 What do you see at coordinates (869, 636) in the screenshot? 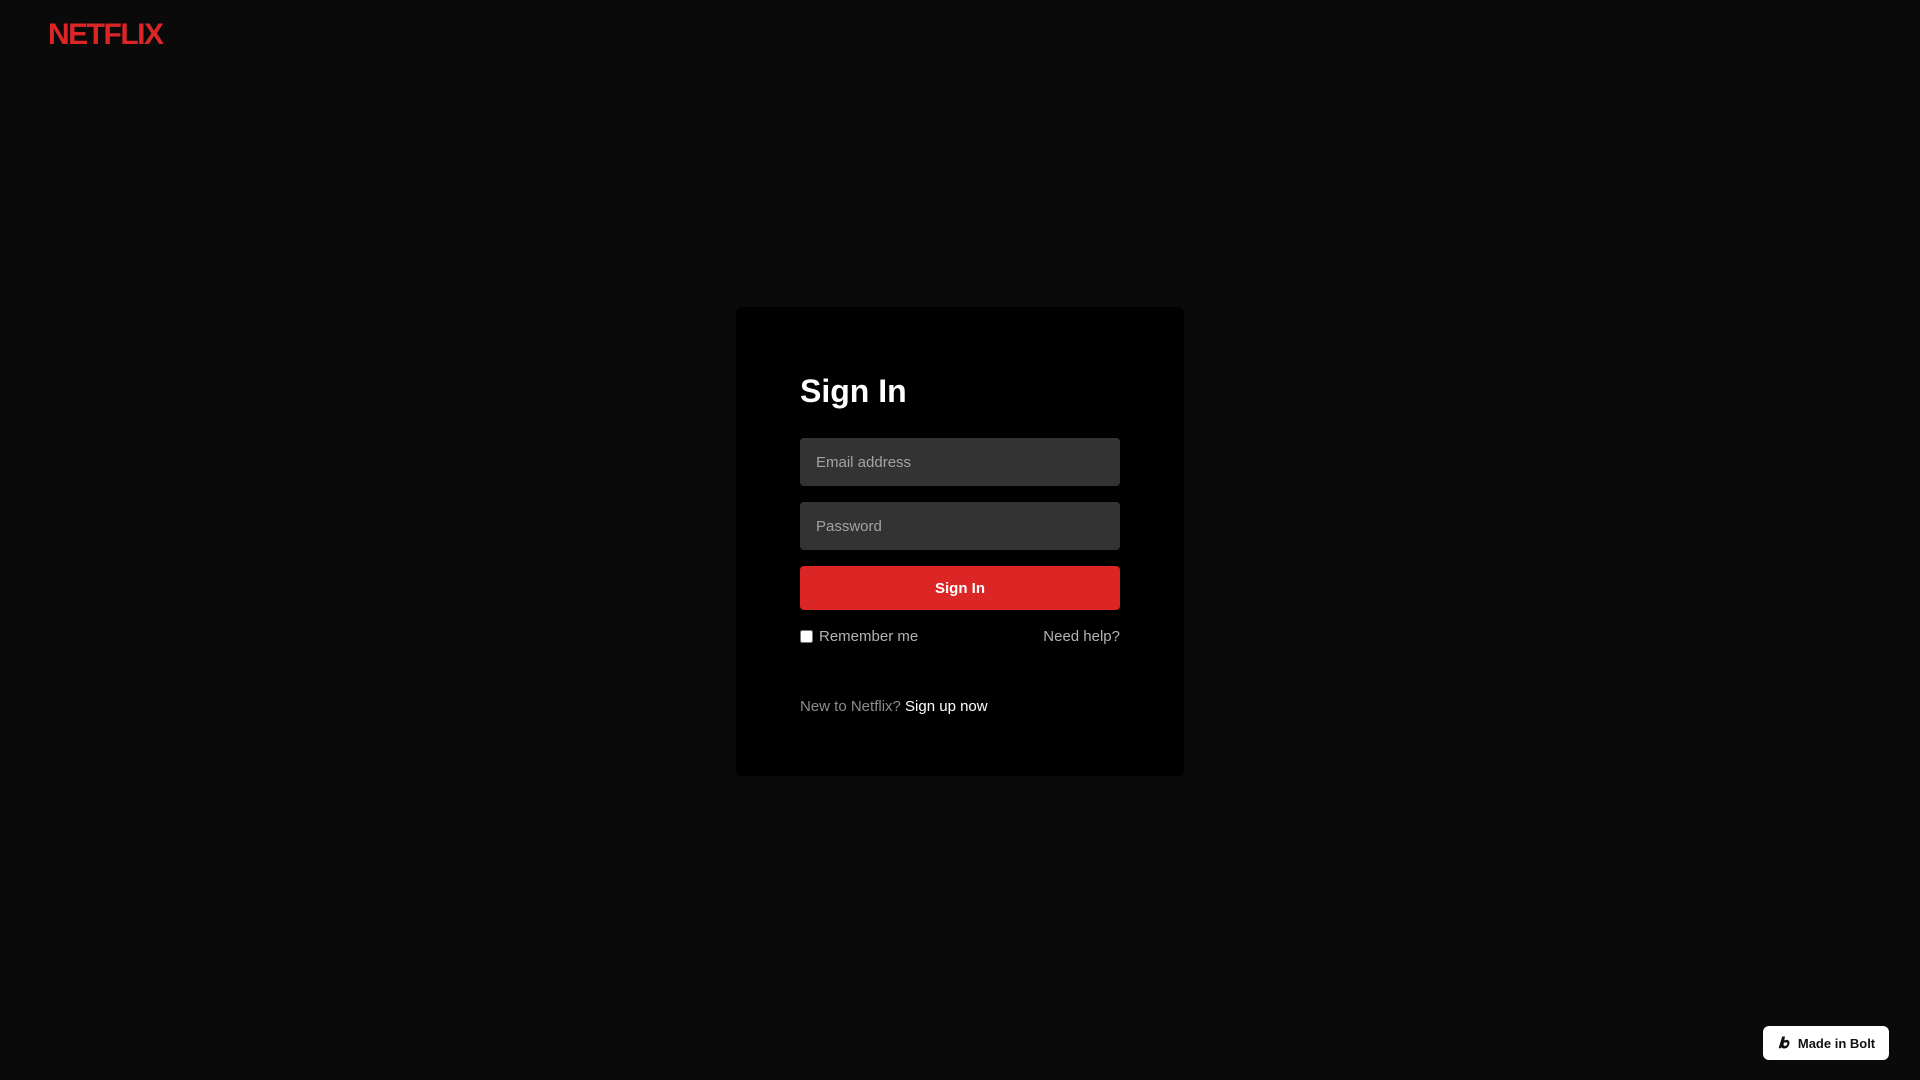
I see `remember-me-label: Remember me` at bounding box center [869, 636].